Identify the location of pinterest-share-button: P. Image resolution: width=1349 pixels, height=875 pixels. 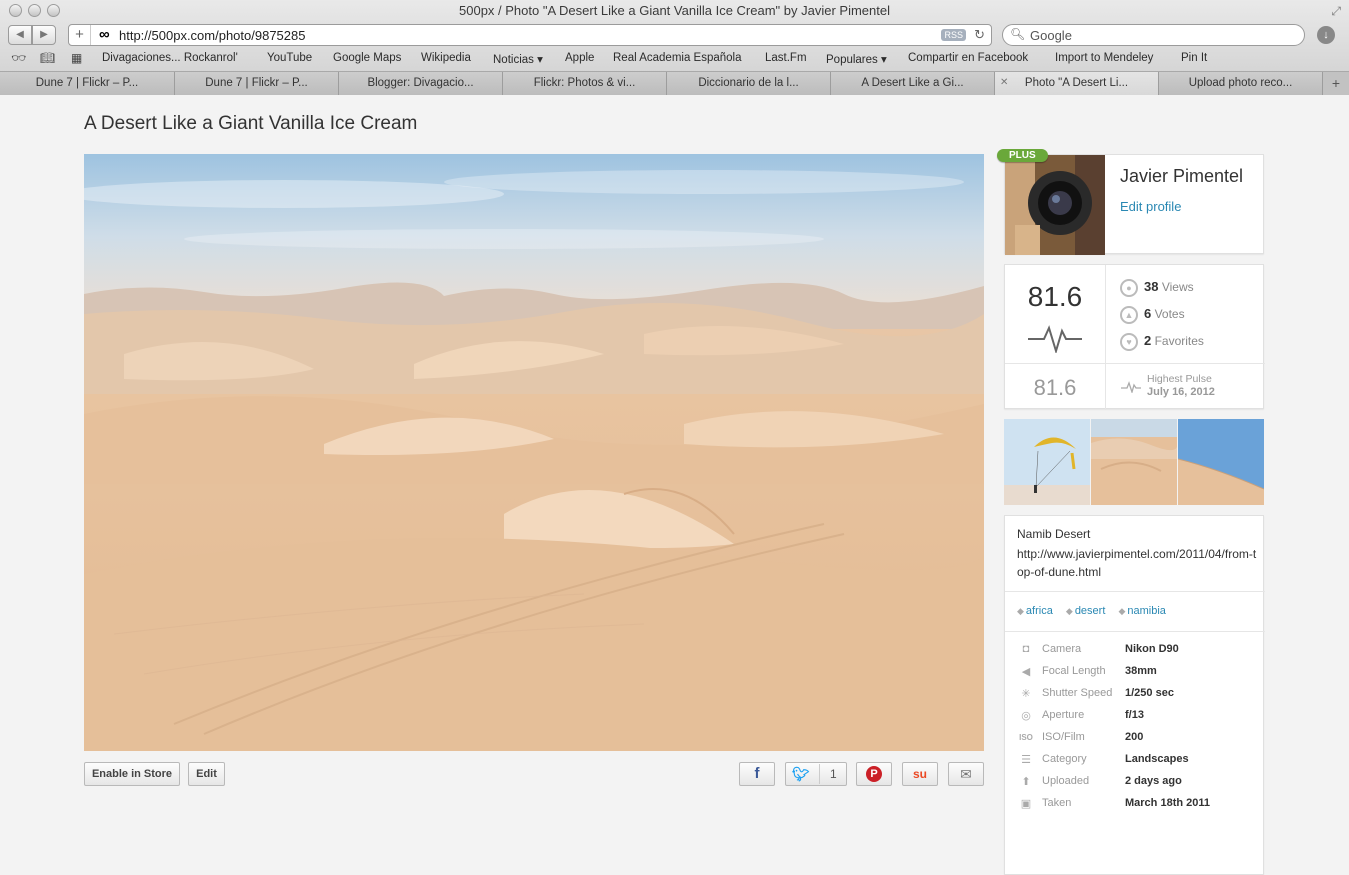
(874, 774).